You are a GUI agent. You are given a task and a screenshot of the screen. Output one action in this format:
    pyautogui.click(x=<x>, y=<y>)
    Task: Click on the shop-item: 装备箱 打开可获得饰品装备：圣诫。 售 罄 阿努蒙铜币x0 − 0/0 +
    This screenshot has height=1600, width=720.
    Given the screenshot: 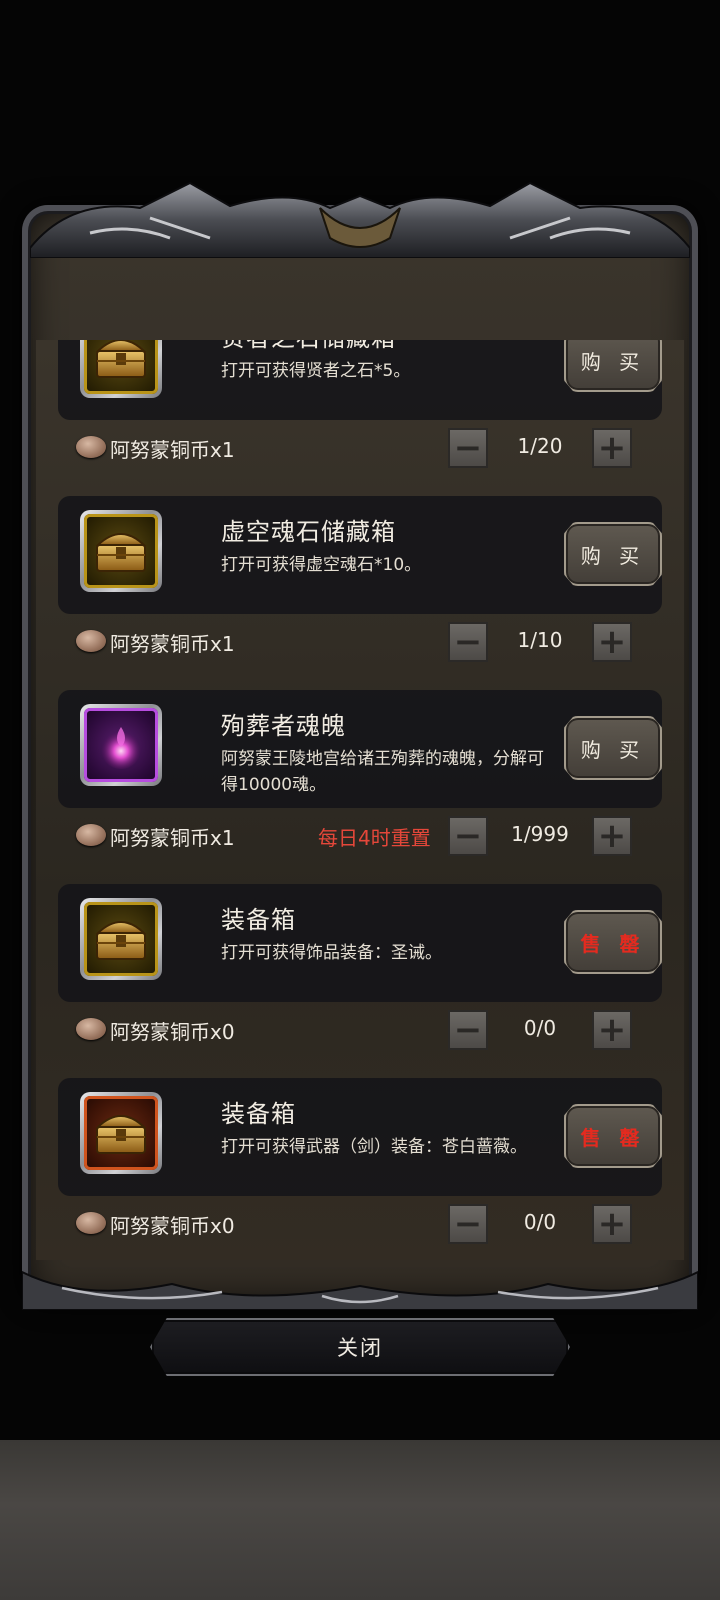 What is the action you would take?
    pyautogui.click(x=360, y=981)
    